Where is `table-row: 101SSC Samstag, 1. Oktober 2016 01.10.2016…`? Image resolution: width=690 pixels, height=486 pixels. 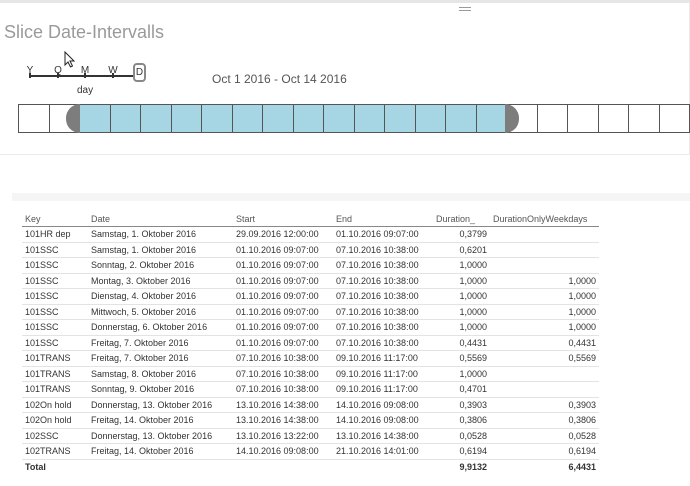 table-row: 101SSC Samstag, 1. Oktober 2016 01.10.2016… is located at coordinates (310, 250).